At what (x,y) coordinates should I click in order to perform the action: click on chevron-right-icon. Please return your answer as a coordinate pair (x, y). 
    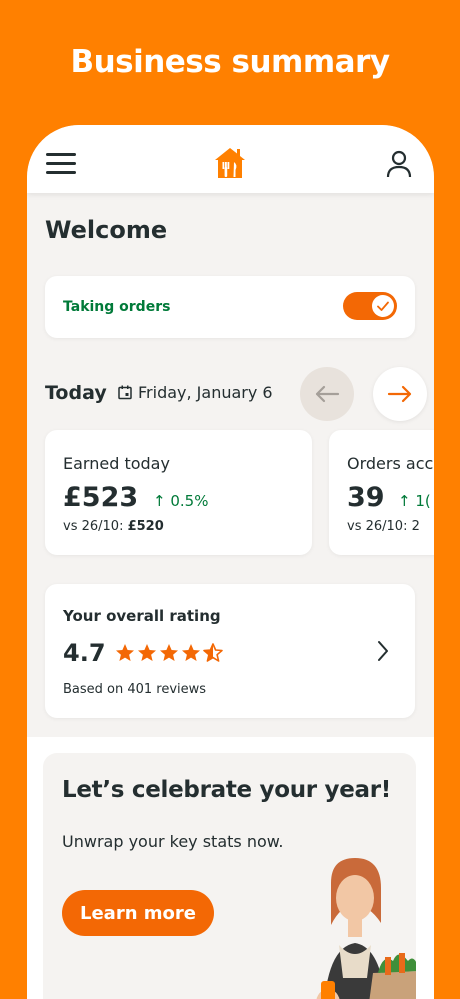
    Looking at the image, I should click on (383, 651).